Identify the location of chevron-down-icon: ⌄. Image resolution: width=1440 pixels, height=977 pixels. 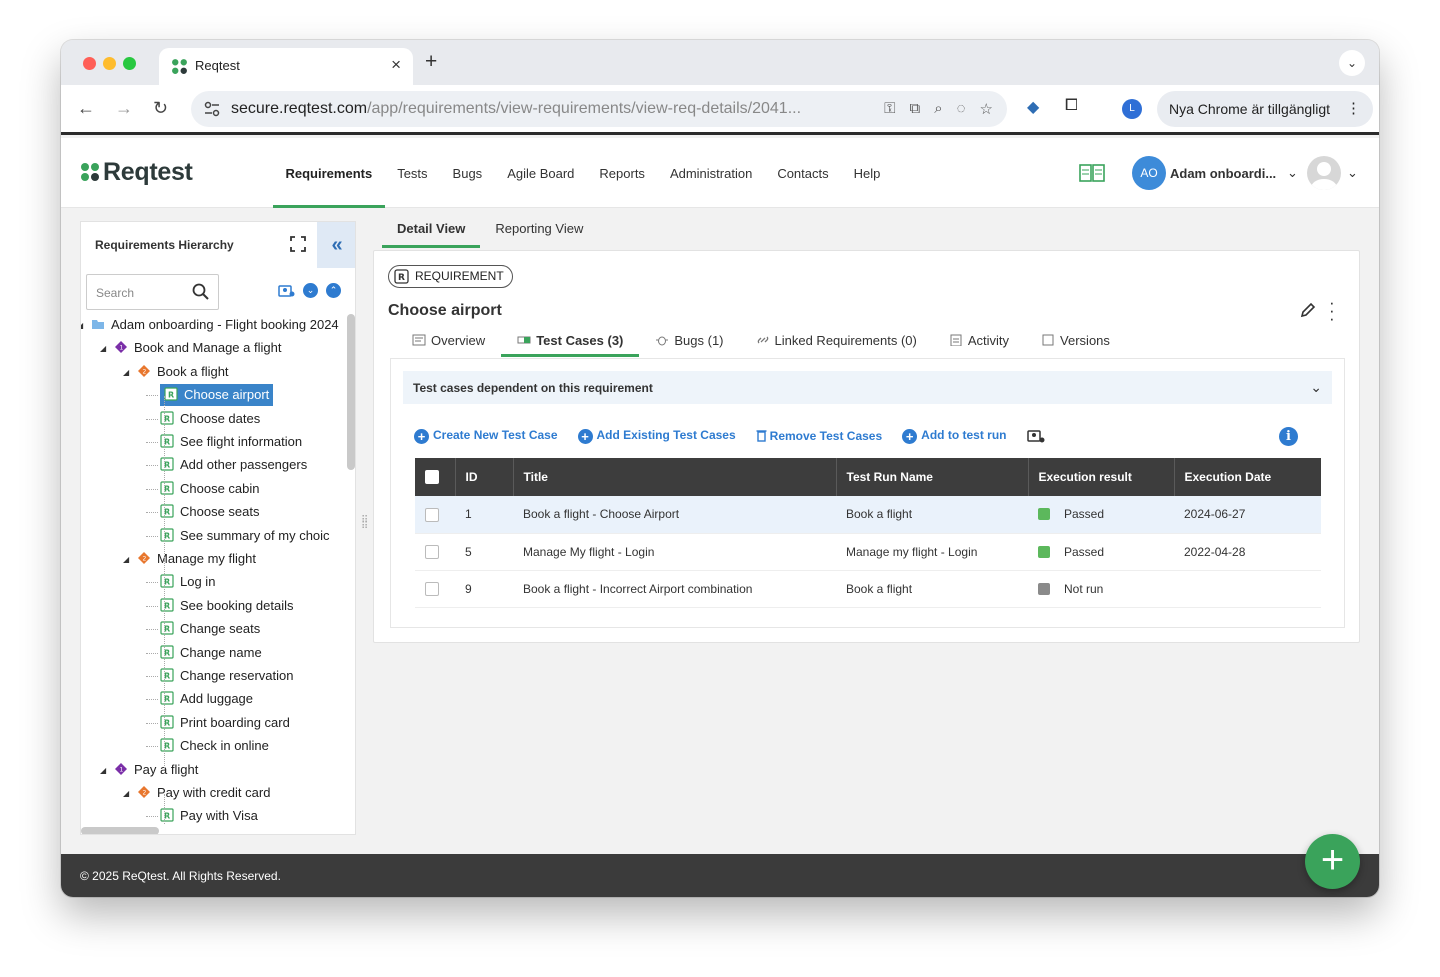
(1292, 173).